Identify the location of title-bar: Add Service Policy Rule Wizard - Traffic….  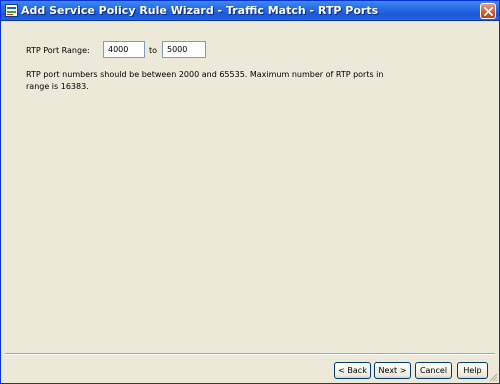
(250, 11).